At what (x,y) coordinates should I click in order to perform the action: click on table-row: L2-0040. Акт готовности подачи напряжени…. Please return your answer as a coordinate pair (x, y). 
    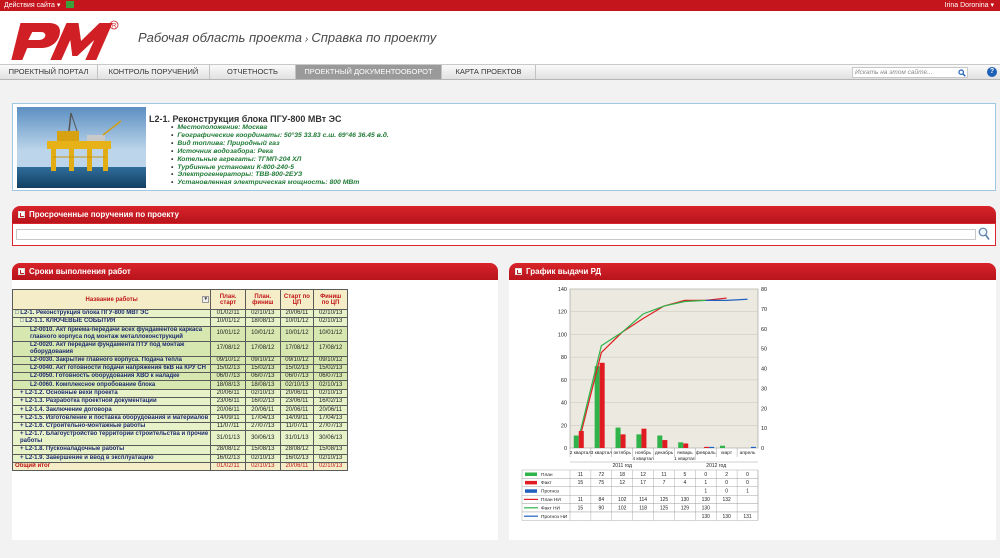
    Looking at the image, I should click on (179, 368).